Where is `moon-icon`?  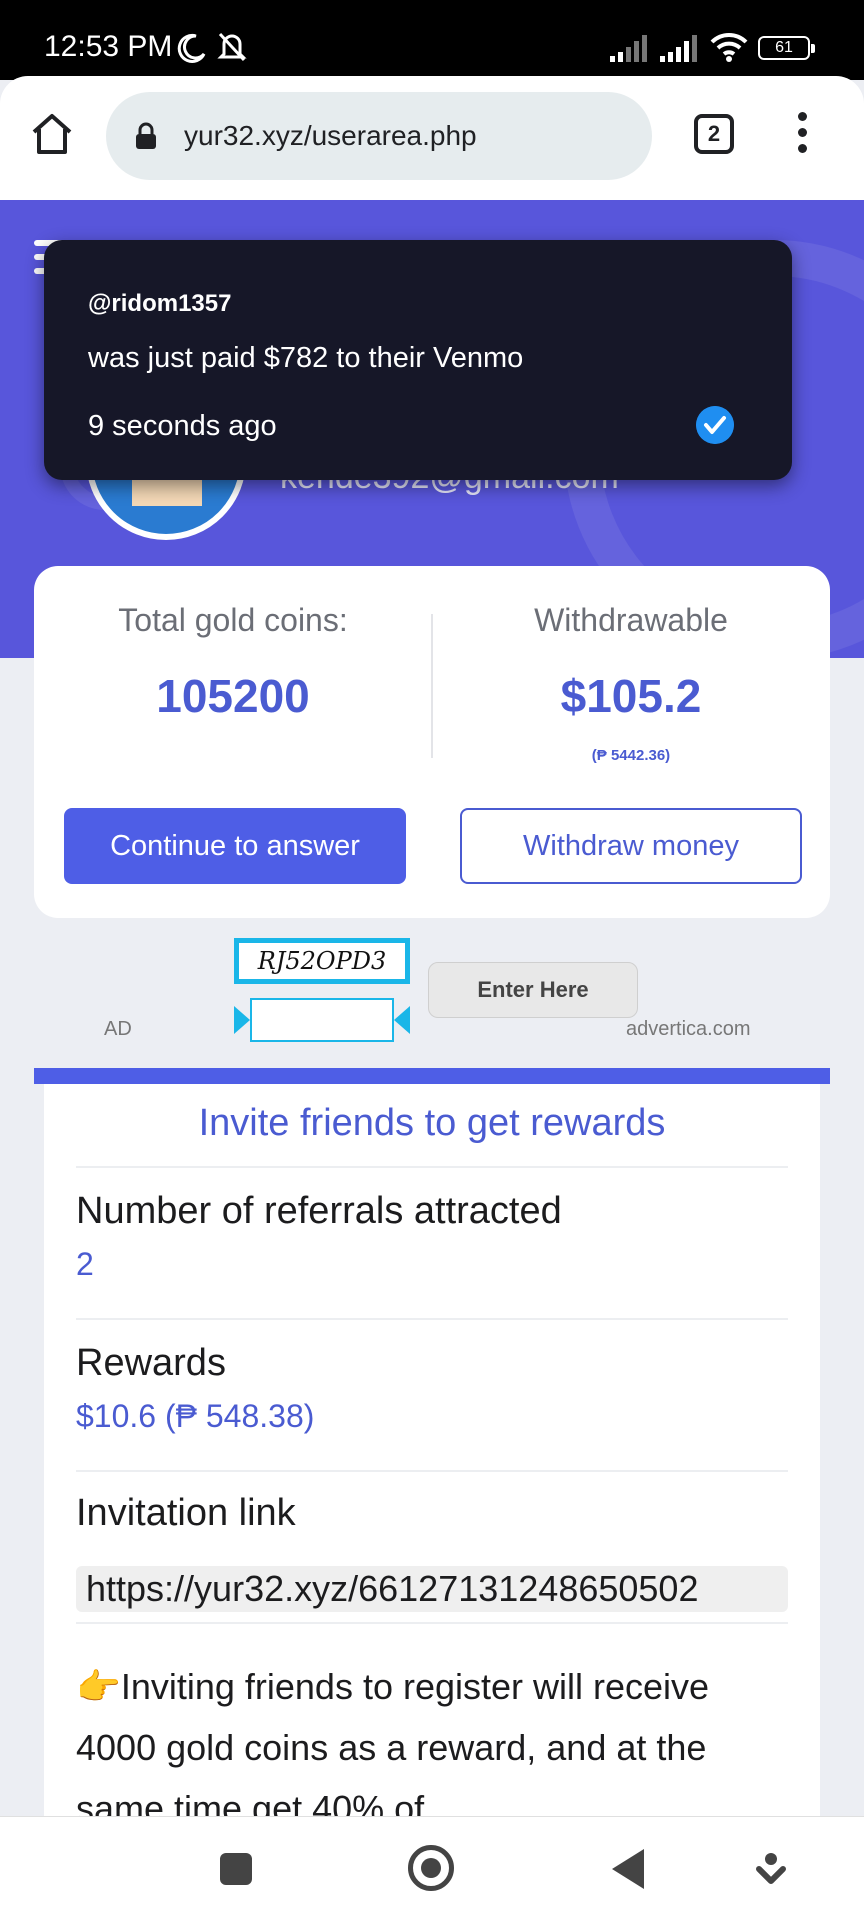
moon-icon is located at coordinates (191, 48).